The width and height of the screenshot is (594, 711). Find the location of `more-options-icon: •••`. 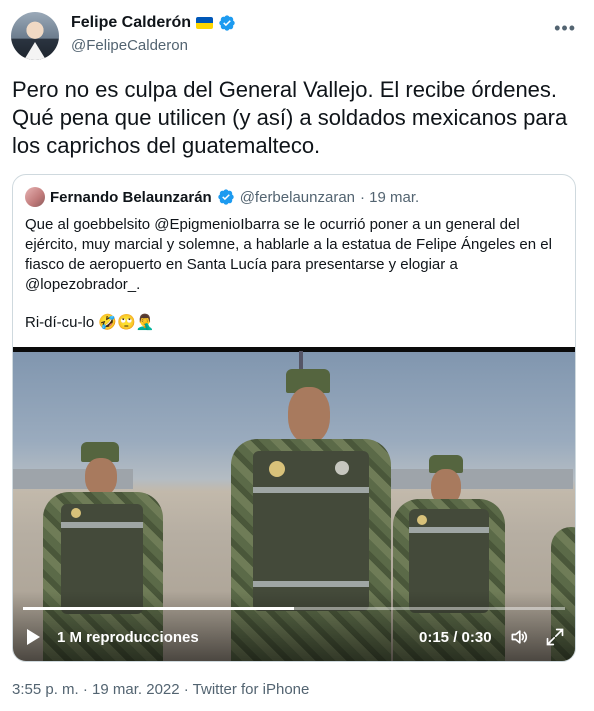

more-options-icon: ••• is located at coordinates (565, 28).